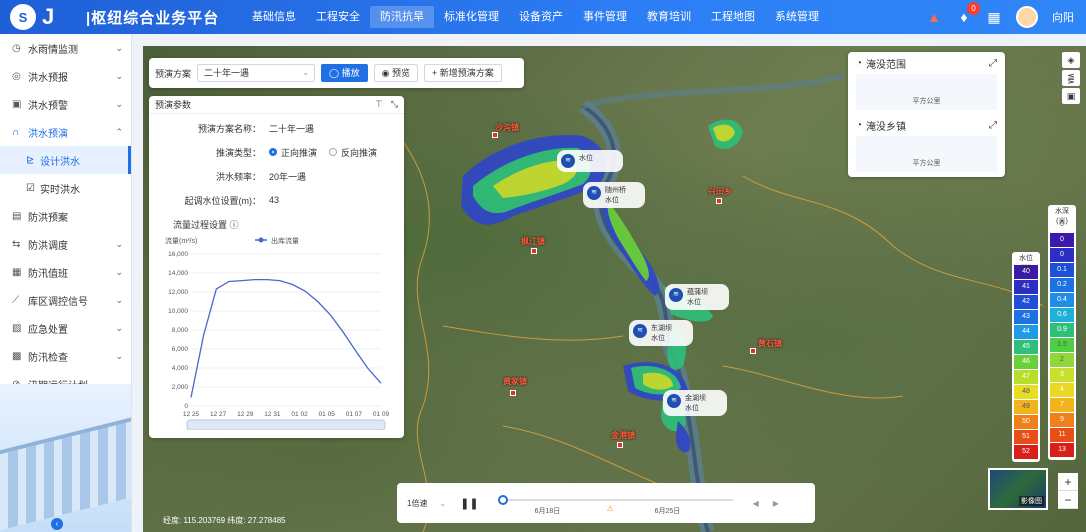  Describe the element at coordinates (661, 333) in the screenshot. I see `gauge-label: ≋ 东湖坝 水位` at that location.